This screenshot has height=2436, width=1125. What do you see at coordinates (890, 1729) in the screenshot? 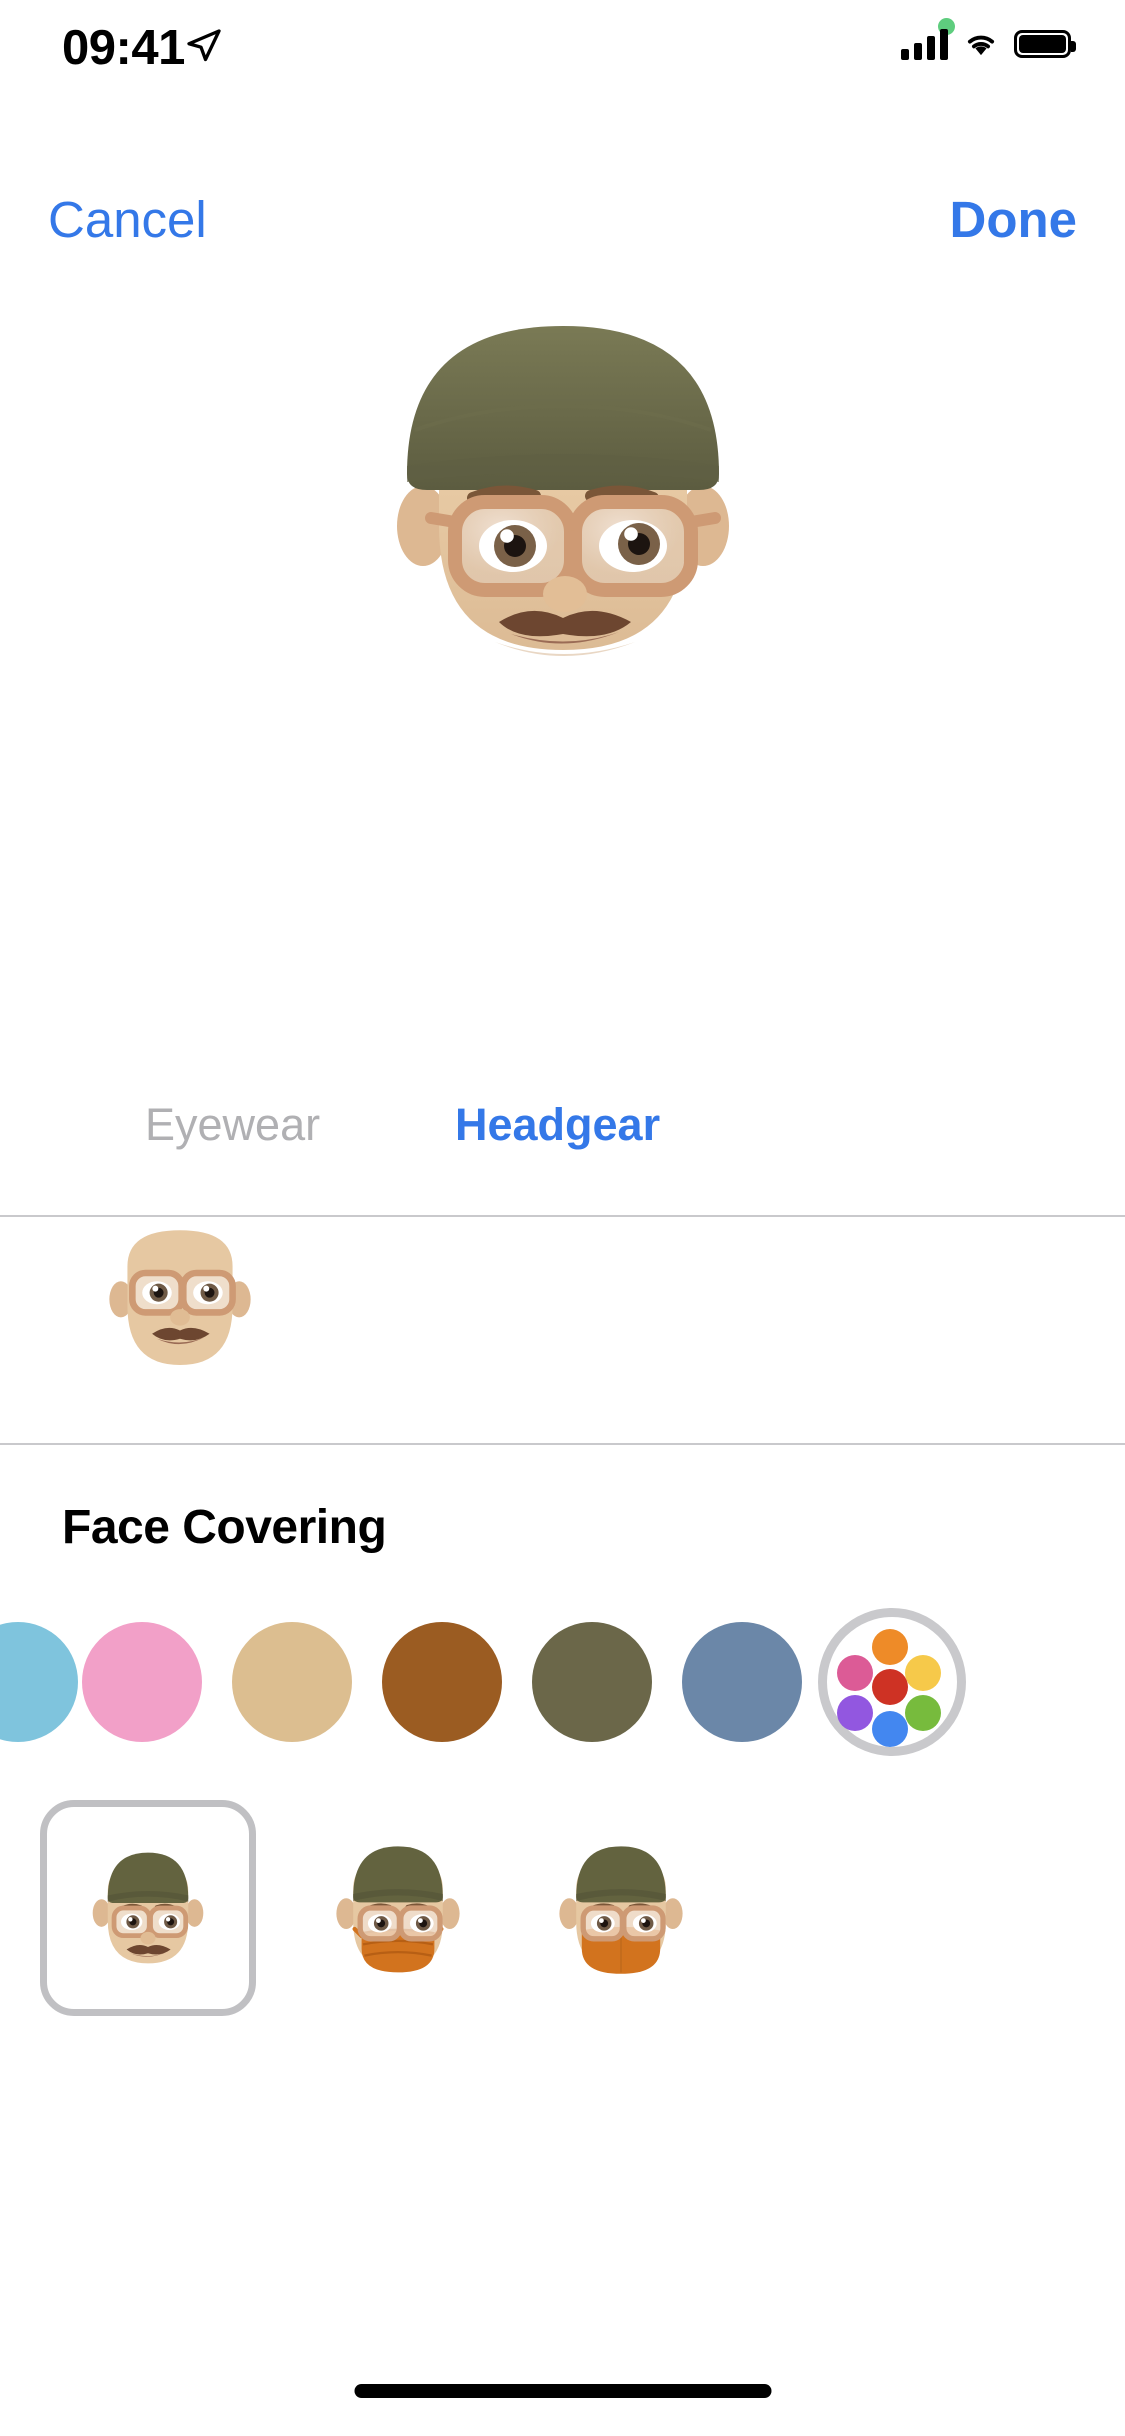
I see `dot-blue` at bounding box center [890, 1729].